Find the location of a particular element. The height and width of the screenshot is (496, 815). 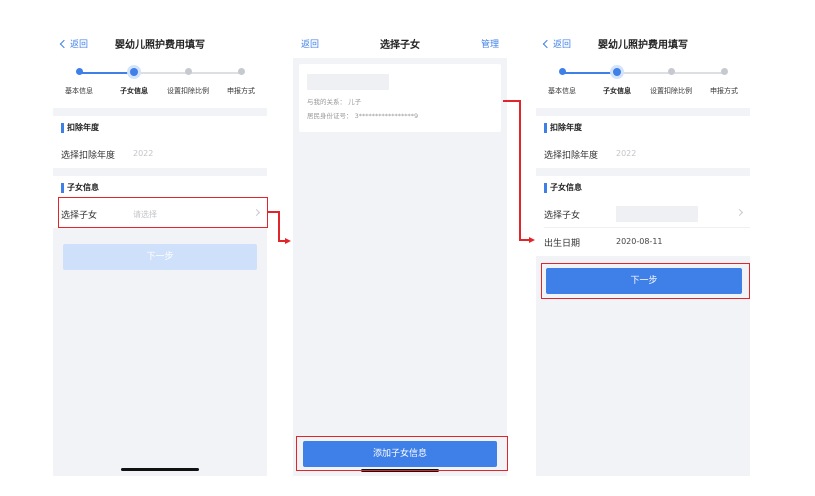

highlight-add-child is located at coordinates (402, 453).